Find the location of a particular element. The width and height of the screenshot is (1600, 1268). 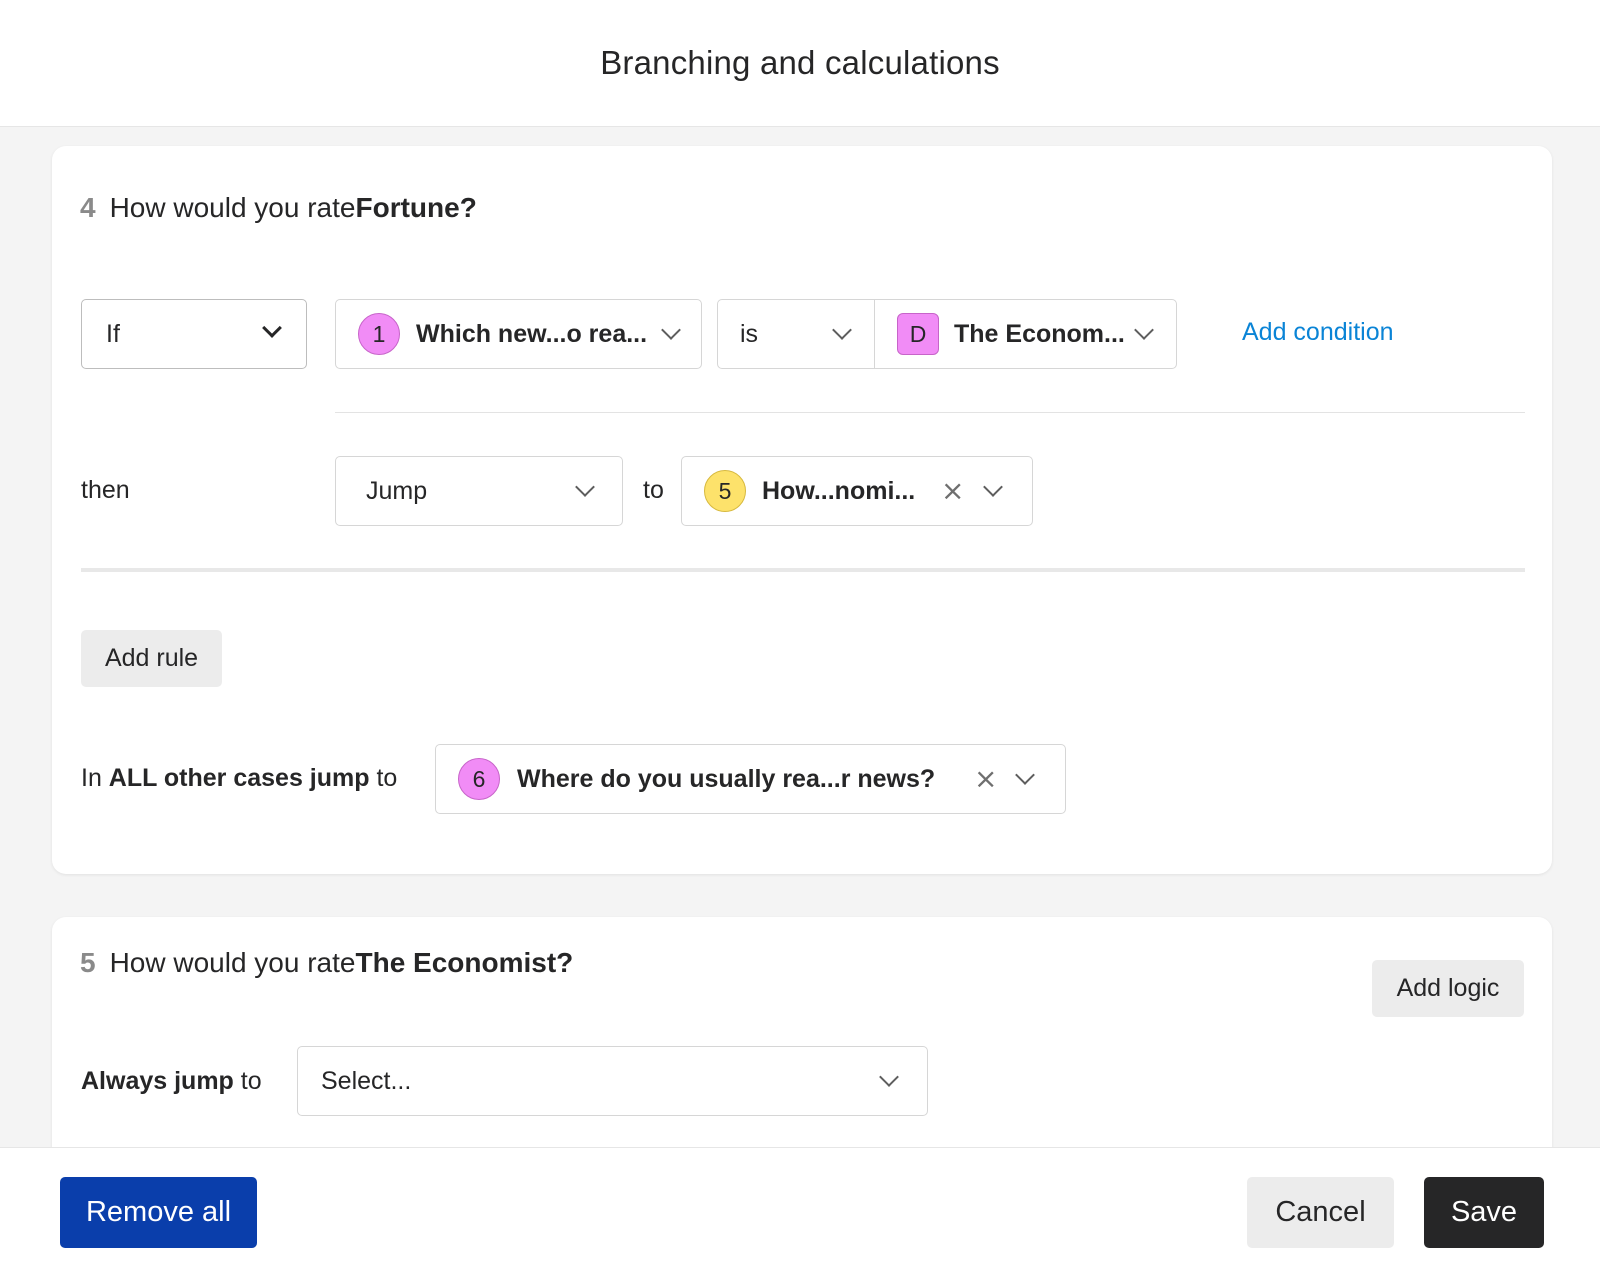

dialog-title: Branching and calculations is located at coordinates (800, 62).